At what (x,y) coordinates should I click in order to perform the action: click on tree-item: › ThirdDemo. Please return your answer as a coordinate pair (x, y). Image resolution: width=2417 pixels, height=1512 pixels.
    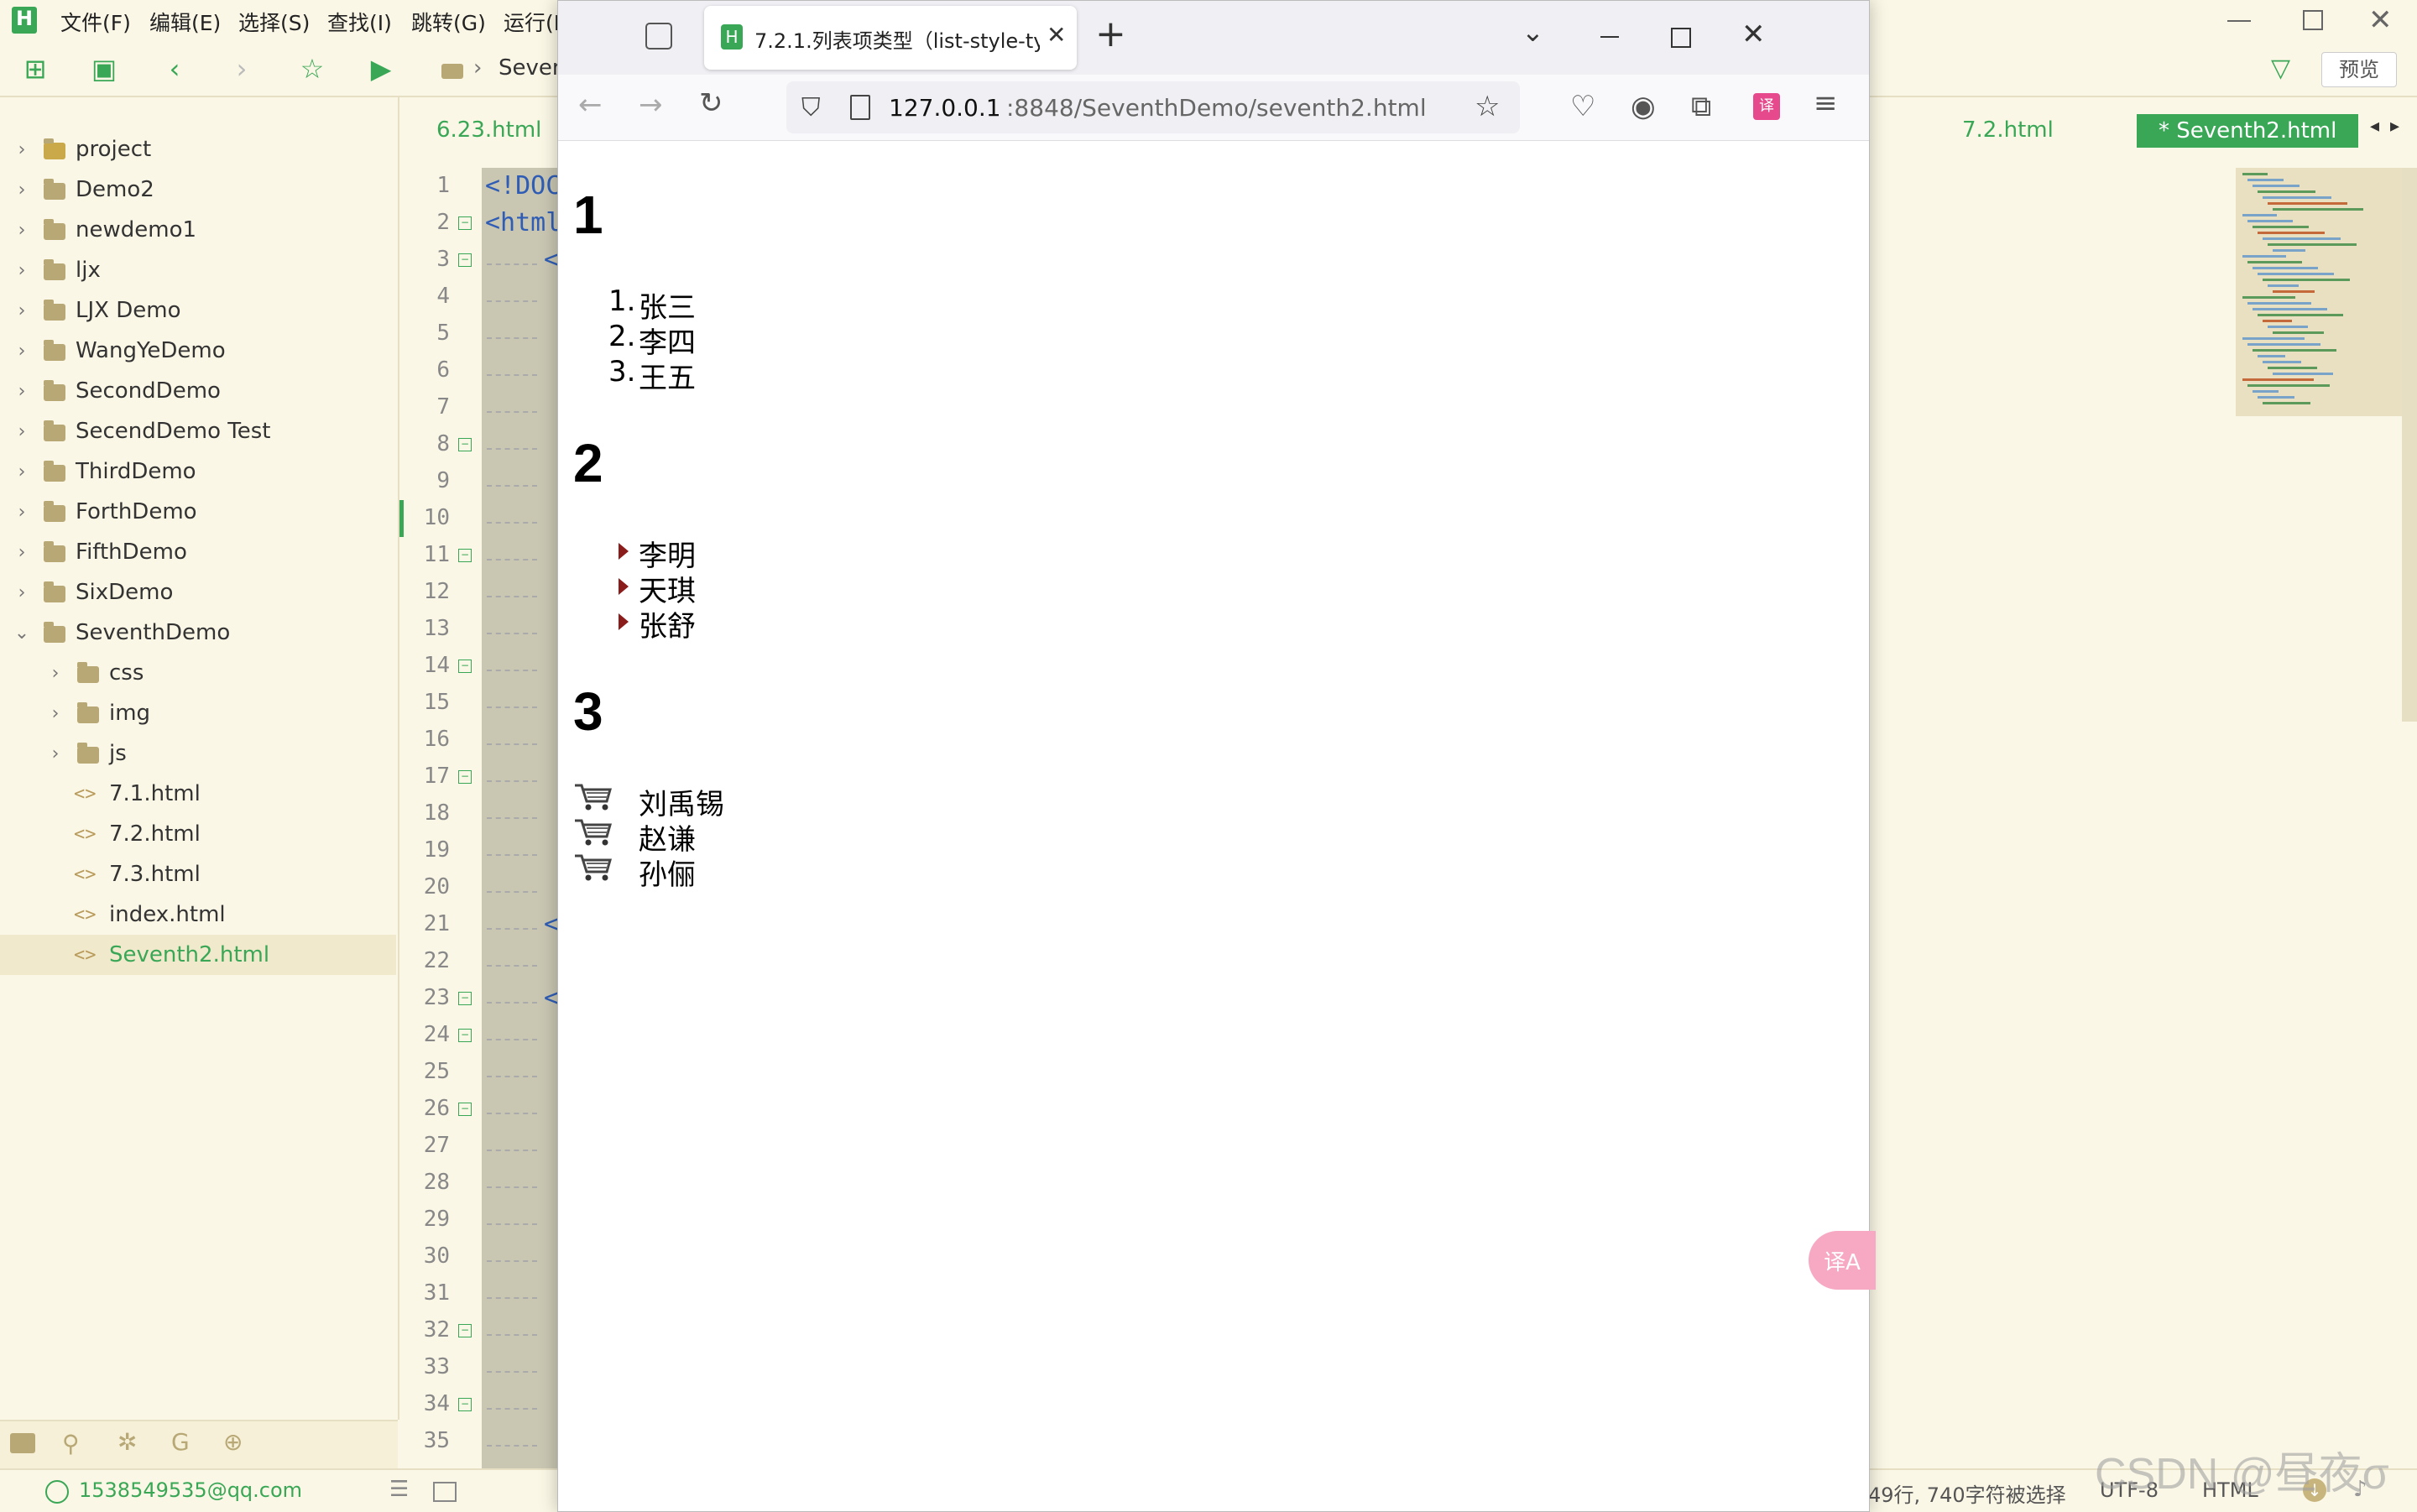
    Looking at the image, I should click on (198, 472).